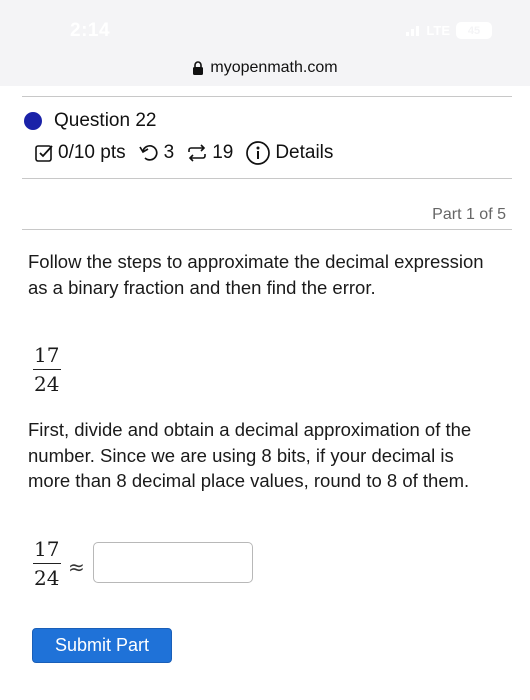  I want to click on answer-fraction-numerator: 17, so click(47, 549).